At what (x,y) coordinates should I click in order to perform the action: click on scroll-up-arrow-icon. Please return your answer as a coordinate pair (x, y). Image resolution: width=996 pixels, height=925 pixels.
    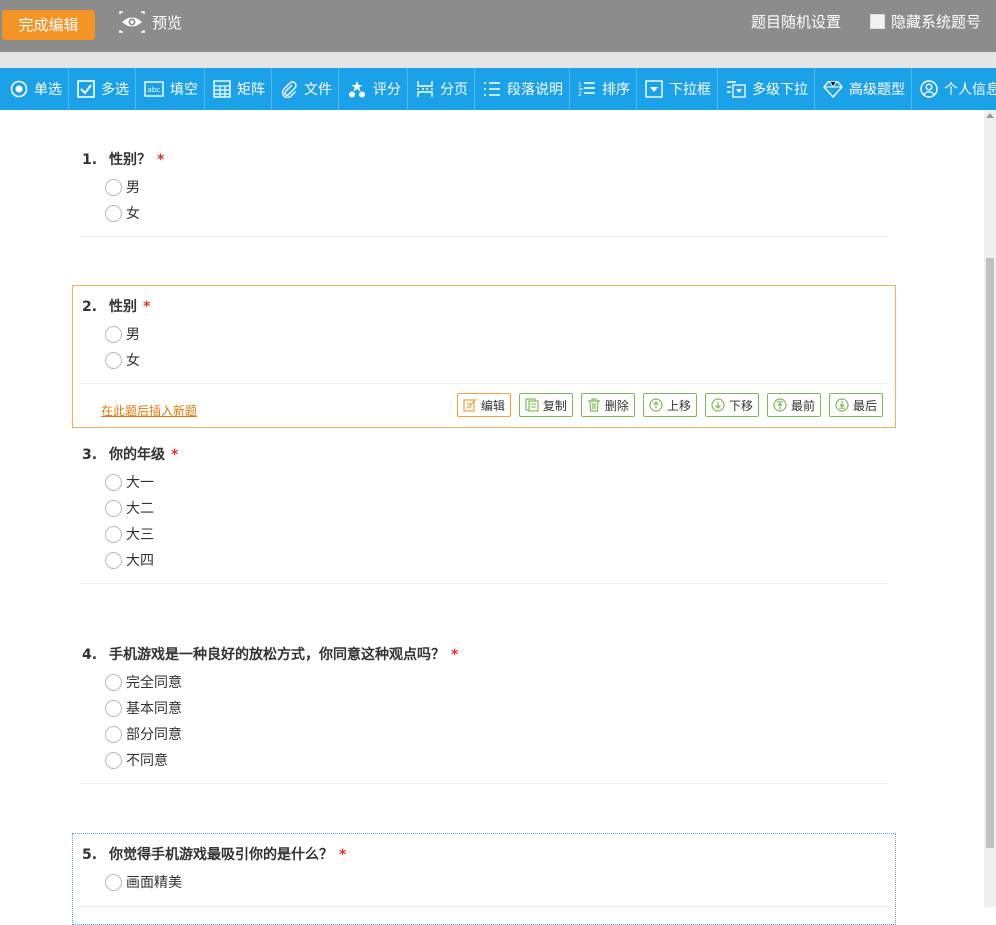
    Looking at the image, I should click on (990, 115).